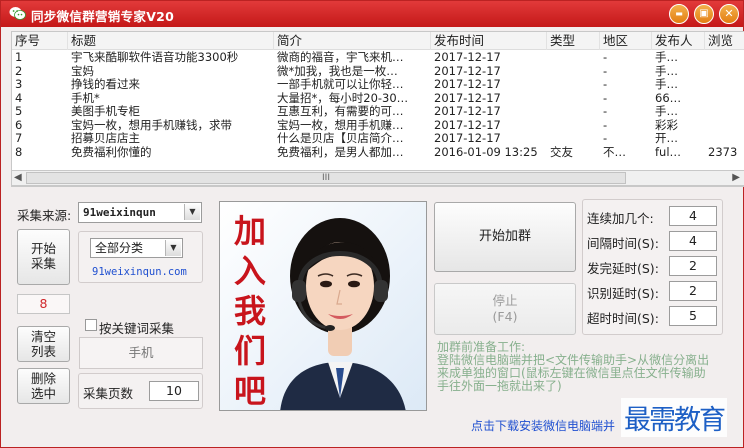  I want to click on clear-list-button: 清空 列表, so click(43, 344).